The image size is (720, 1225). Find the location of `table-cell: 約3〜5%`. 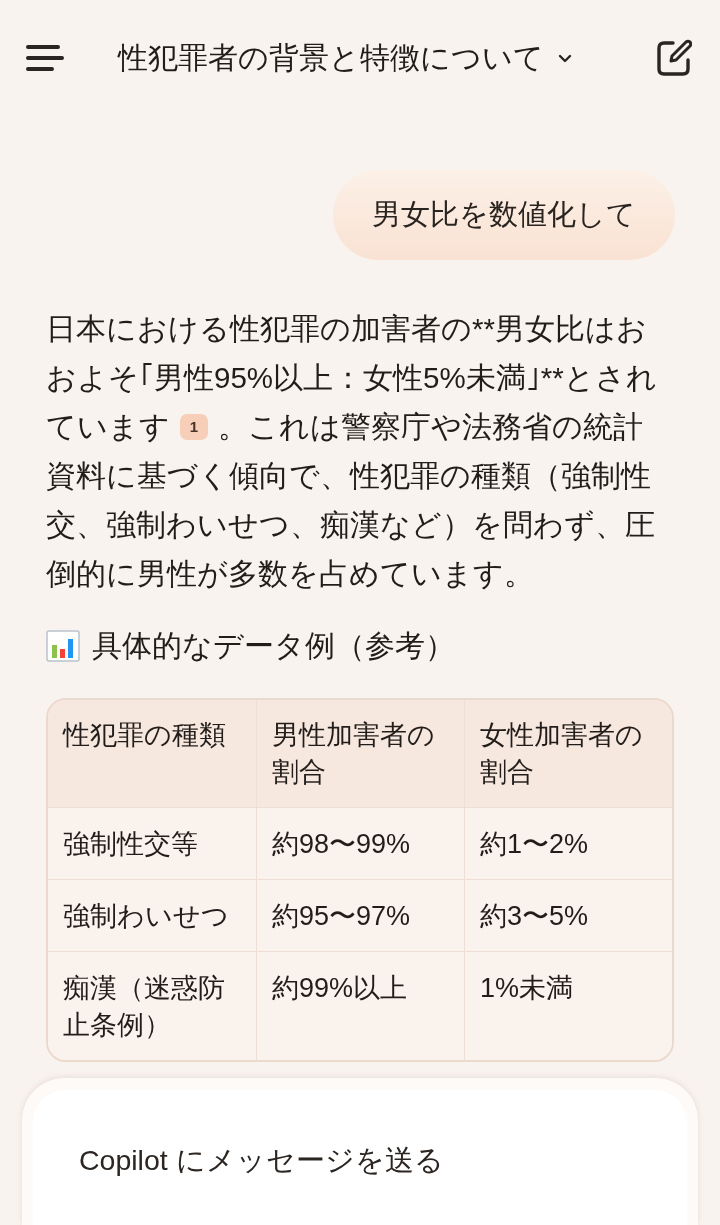

table-cell: 約3〜5% is located at coordinates (568, 915).